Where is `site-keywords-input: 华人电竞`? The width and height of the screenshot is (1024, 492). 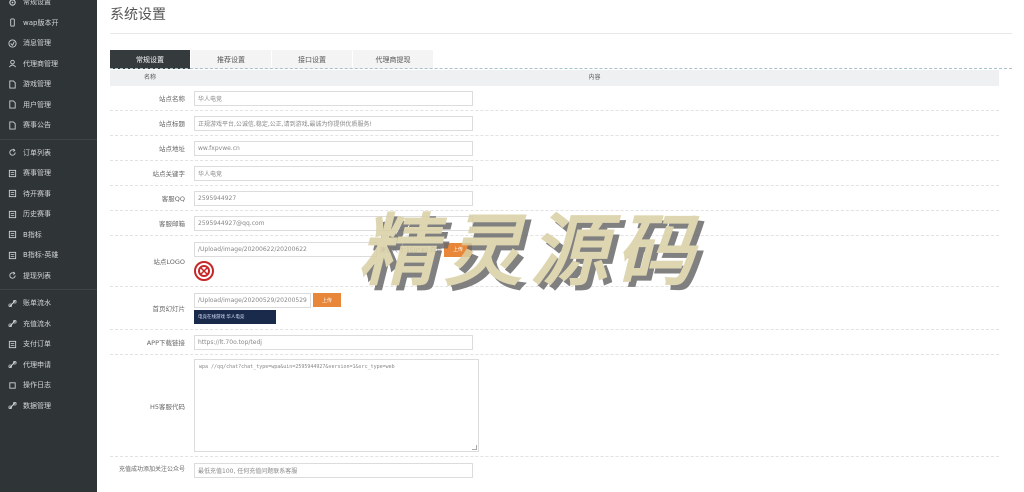 site-keywords-input: 华人电竞 is located at coordinates (333, 173).